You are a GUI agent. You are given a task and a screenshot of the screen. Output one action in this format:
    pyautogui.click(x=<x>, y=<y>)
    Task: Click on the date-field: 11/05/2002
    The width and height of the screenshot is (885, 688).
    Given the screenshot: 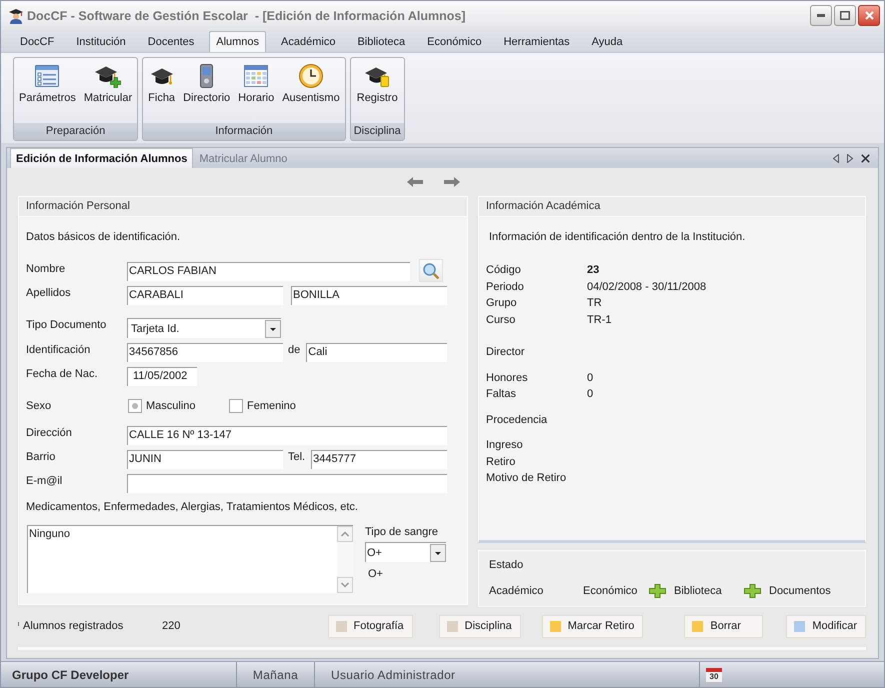 What is the action you would take?
    pyautogui.click(x=162, y=376)
    